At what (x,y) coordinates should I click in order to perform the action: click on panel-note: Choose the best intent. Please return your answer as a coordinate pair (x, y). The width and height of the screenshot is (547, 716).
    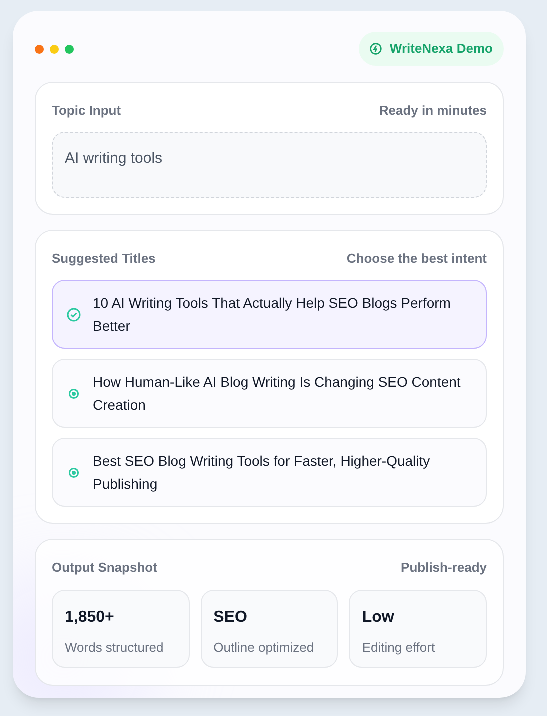
    Looking at the image, I should click on (416, 259).